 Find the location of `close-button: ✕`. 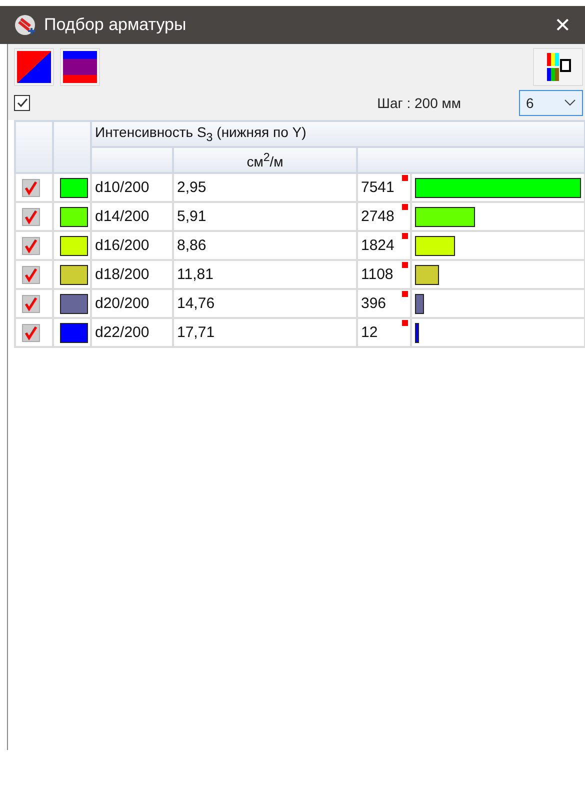

close-button: ✕ is located at coordinates (562, 25).